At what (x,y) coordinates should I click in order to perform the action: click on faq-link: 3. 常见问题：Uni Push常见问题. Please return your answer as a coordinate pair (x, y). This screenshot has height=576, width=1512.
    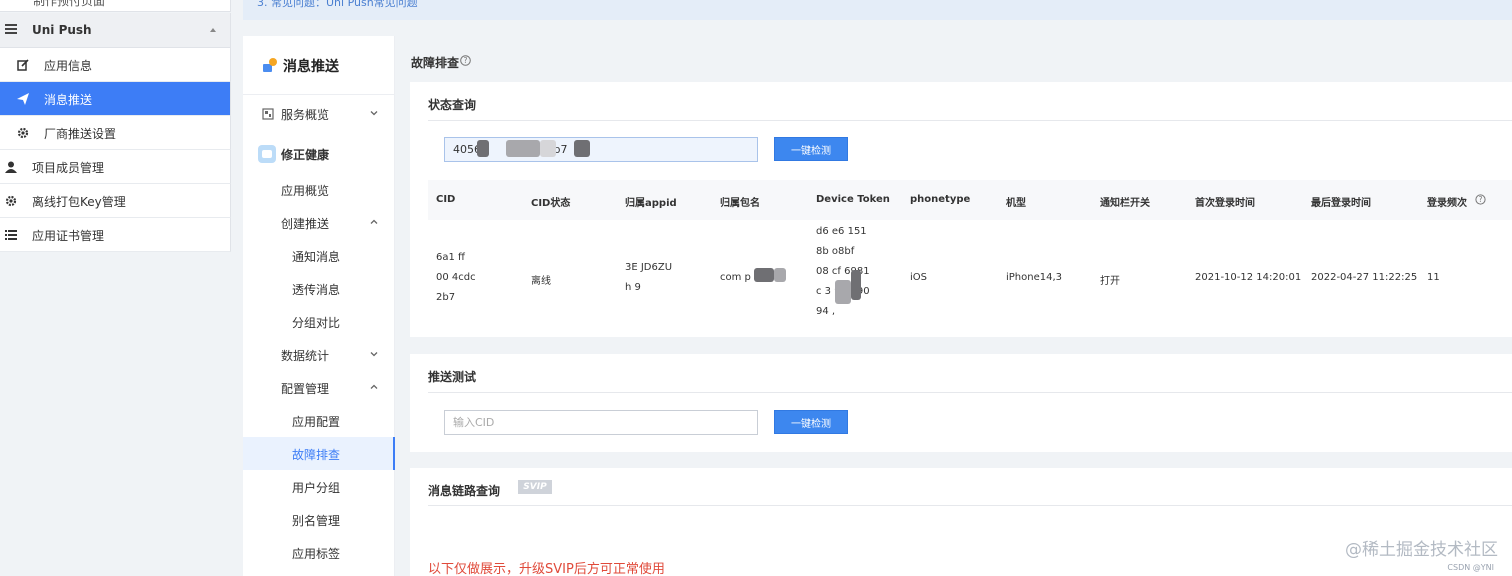
    Looking at the image, I should click on (337, 5).